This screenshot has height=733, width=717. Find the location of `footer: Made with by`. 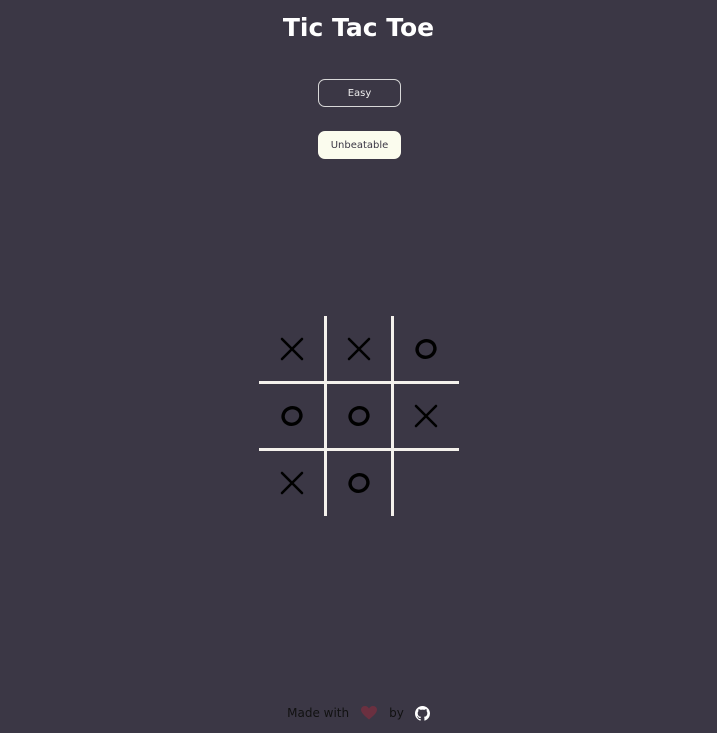

footer: Made with by is located at coordinates (358, 713).